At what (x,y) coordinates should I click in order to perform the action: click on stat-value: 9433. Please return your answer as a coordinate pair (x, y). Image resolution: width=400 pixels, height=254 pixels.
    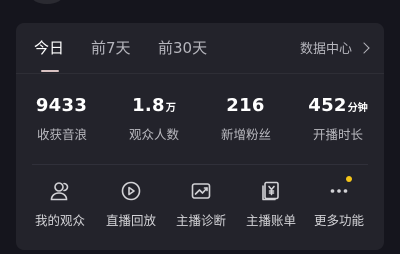
    Looking at the image, I should click on (61, 105).